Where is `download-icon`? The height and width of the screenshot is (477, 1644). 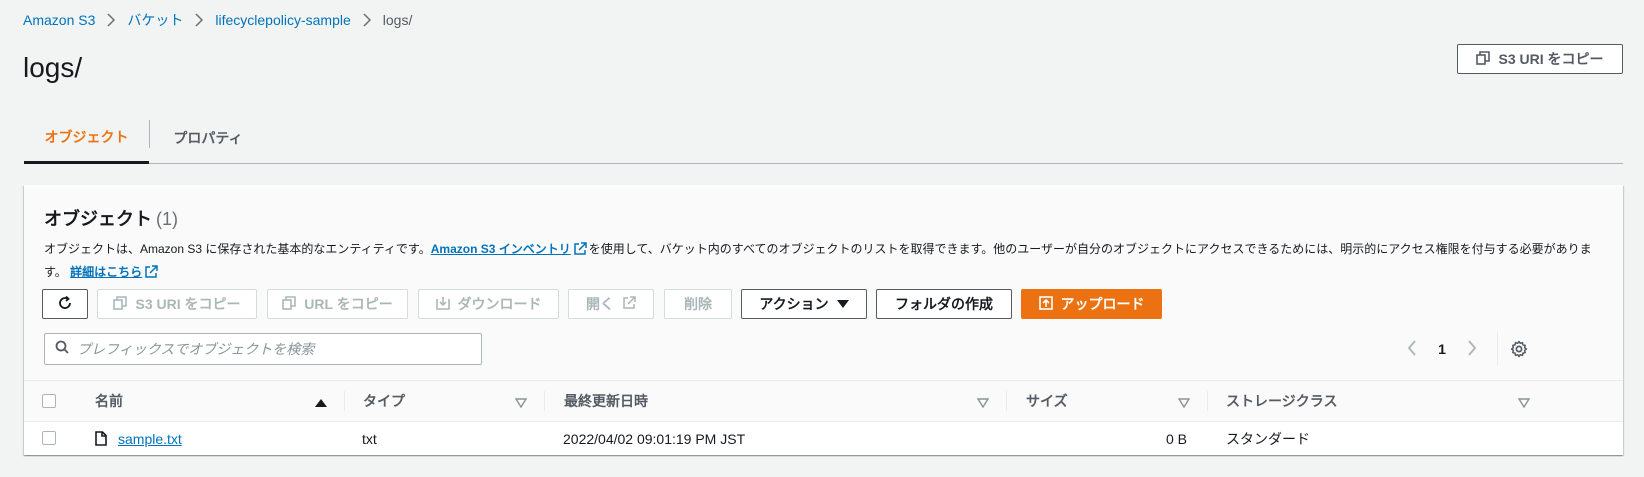 download-icon is located at coordinates (442, 304).